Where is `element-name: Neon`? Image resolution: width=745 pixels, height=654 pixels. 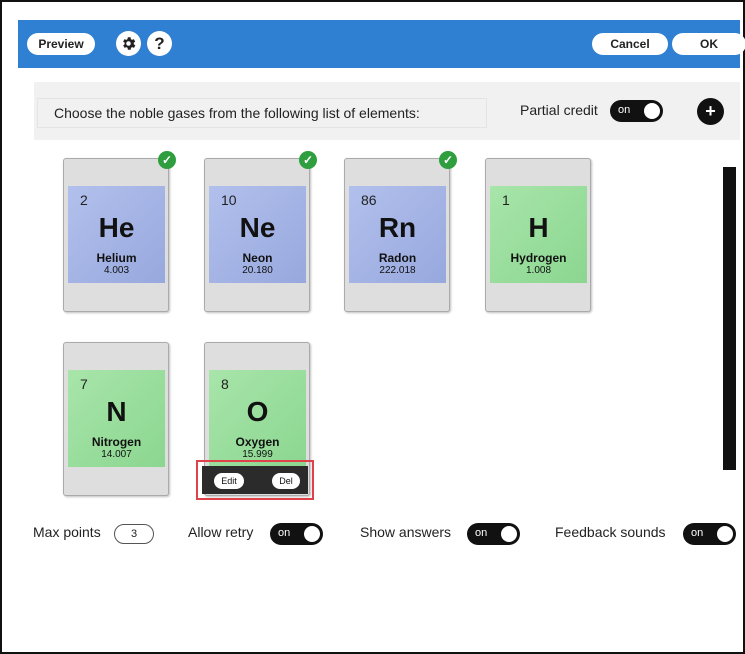
element-name: Neon is located at coordinates (257, 258).